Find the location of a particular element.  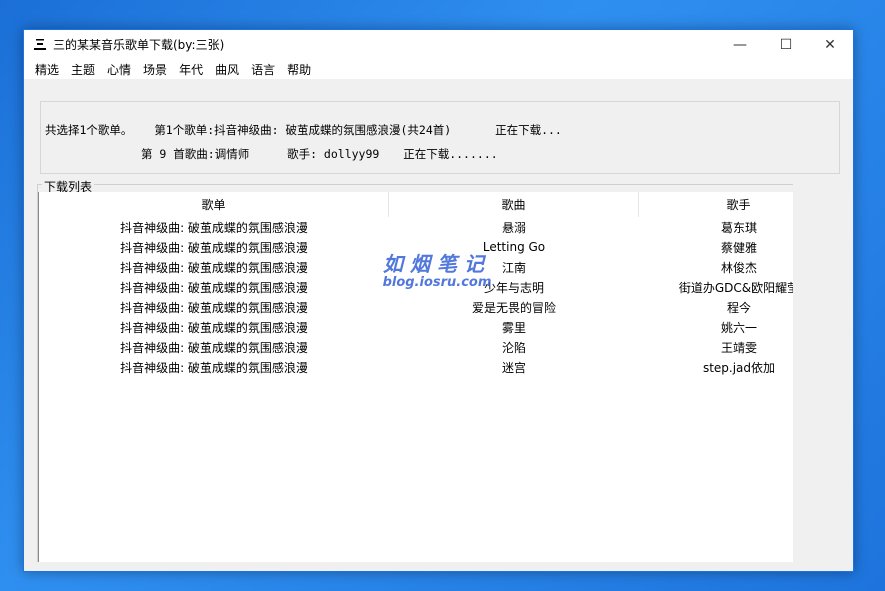

maximize-icon: ☐ is located at coordinates (786, 44).